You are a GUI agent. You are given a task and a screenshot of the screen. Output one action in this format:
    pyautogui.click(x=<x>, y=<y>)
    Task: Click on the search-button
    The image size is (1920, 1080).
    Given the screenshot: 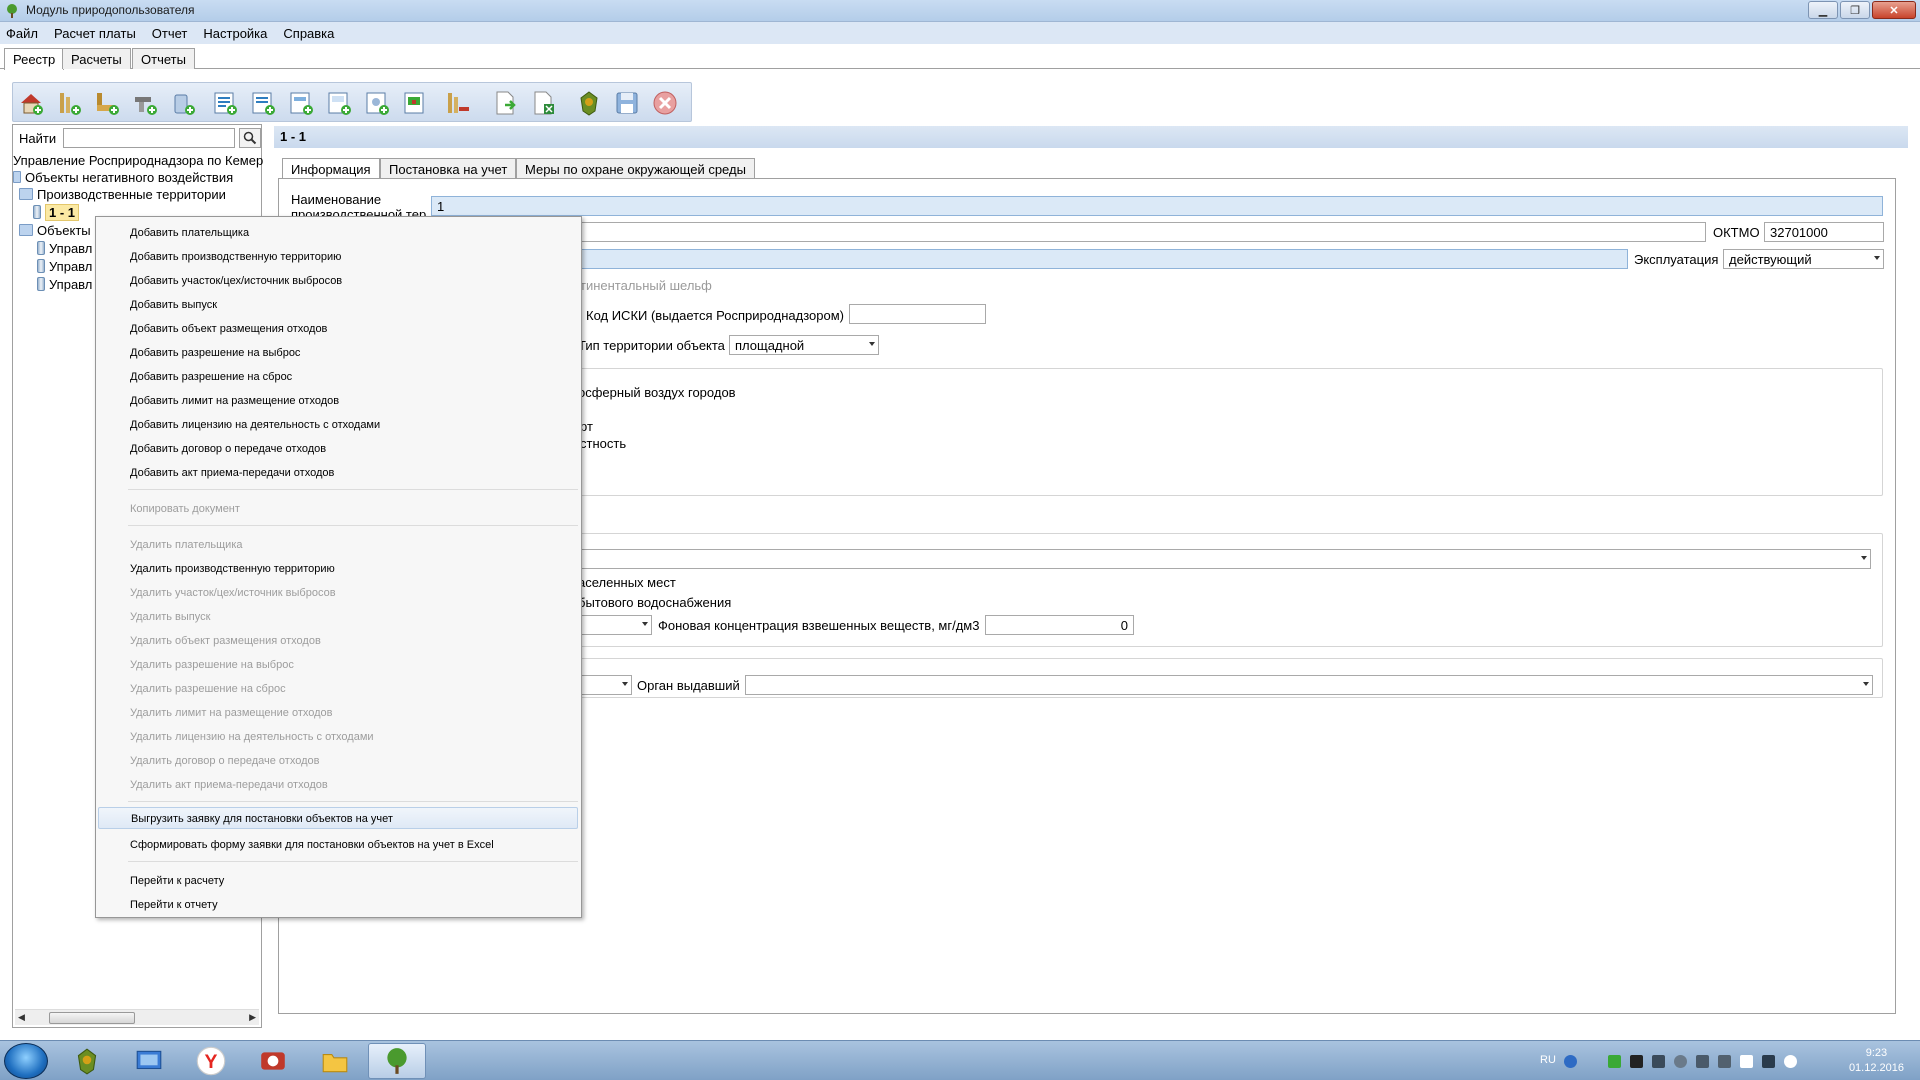 What is the action you would take?
    pyautogui.click(x=250, y=138)
    